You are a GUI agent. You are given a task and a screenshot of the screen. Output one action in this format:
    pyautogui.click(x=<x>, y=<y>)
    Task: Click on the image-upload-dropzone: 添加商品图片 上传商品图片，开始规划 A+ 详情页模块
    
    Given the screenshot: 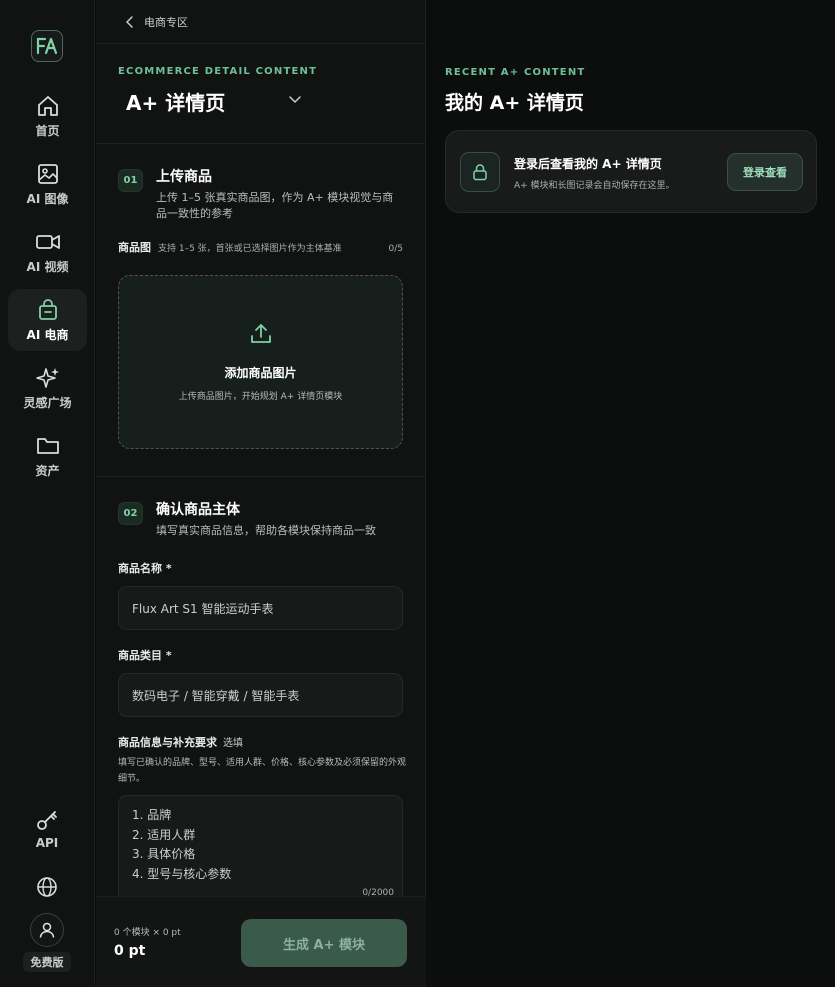 What is the action you would take?
    pyautogui.click(x=260, y=362)
    